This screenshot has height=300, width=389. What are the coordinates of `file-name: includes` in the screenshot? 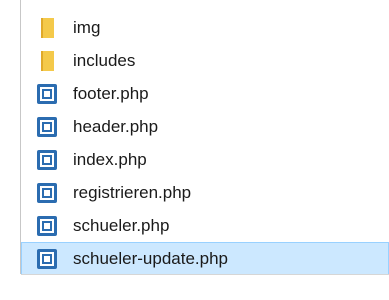 It's located at (104, 60).